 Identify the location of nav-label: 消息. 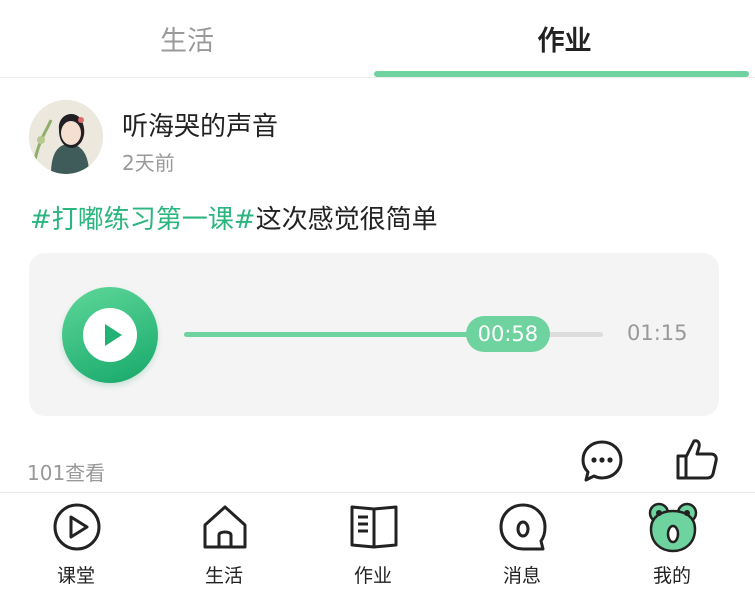
(521, 576).